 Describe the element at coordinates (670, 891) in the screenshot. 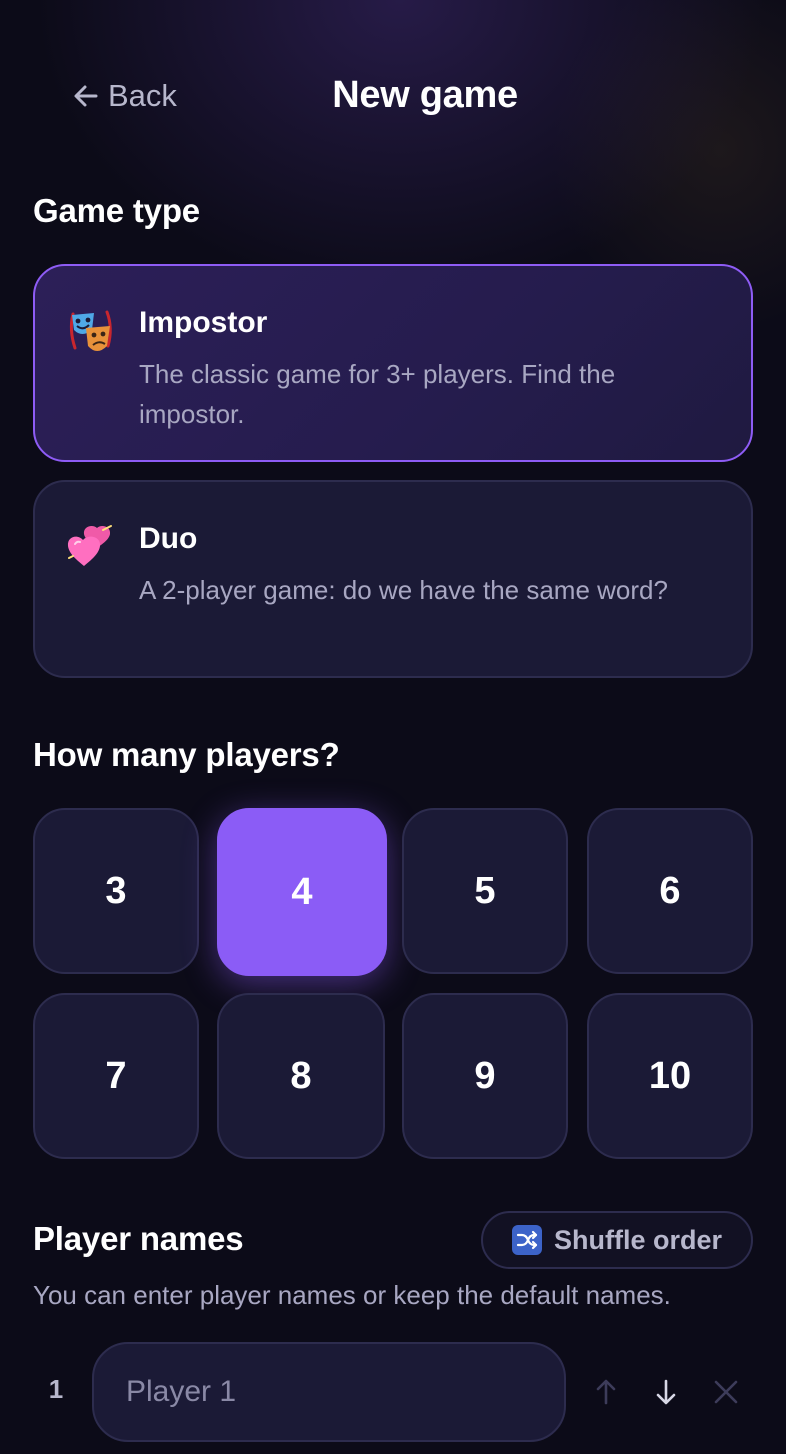

I see `player-count-option: 6` at that location.